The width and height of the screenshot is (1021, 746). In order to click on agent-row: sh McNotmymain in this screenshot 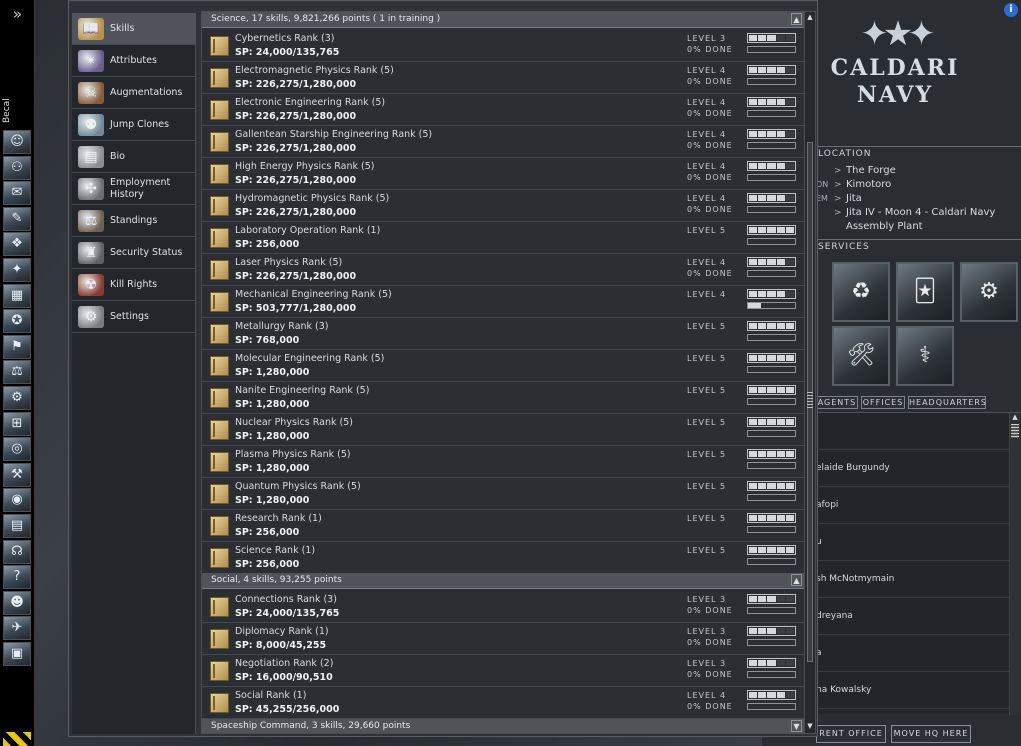, I will do `click(912, 579)`.